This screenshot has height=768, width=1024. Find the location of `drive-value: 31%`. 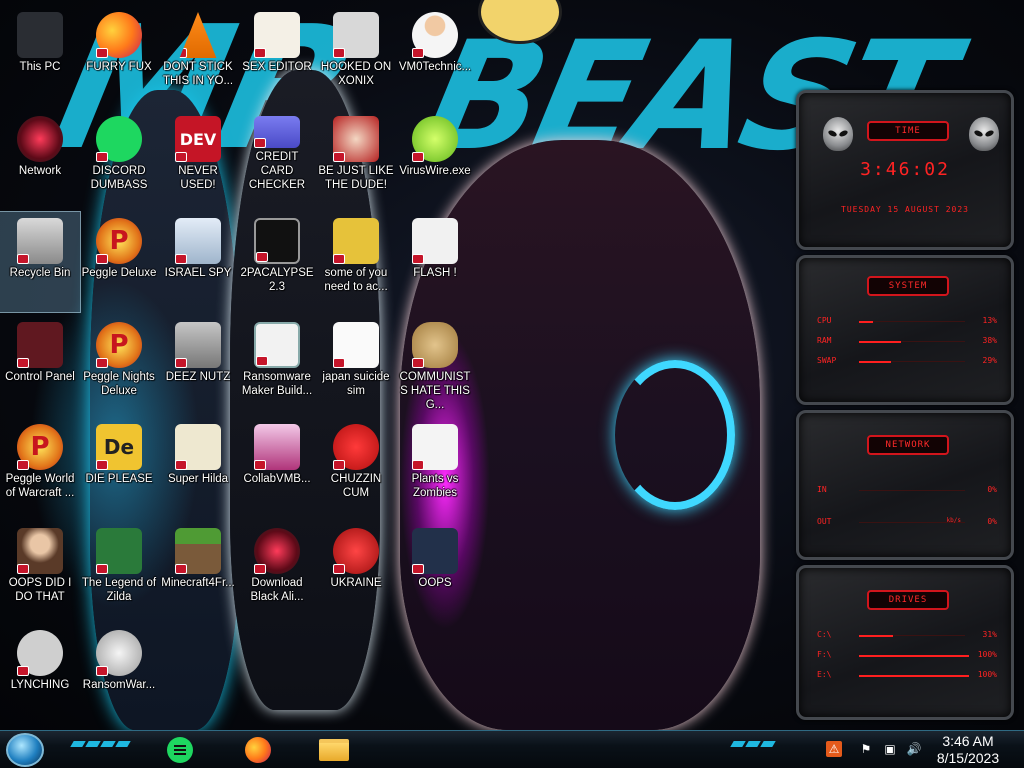

drive-value: 31% is located at coordinates (989, 634).